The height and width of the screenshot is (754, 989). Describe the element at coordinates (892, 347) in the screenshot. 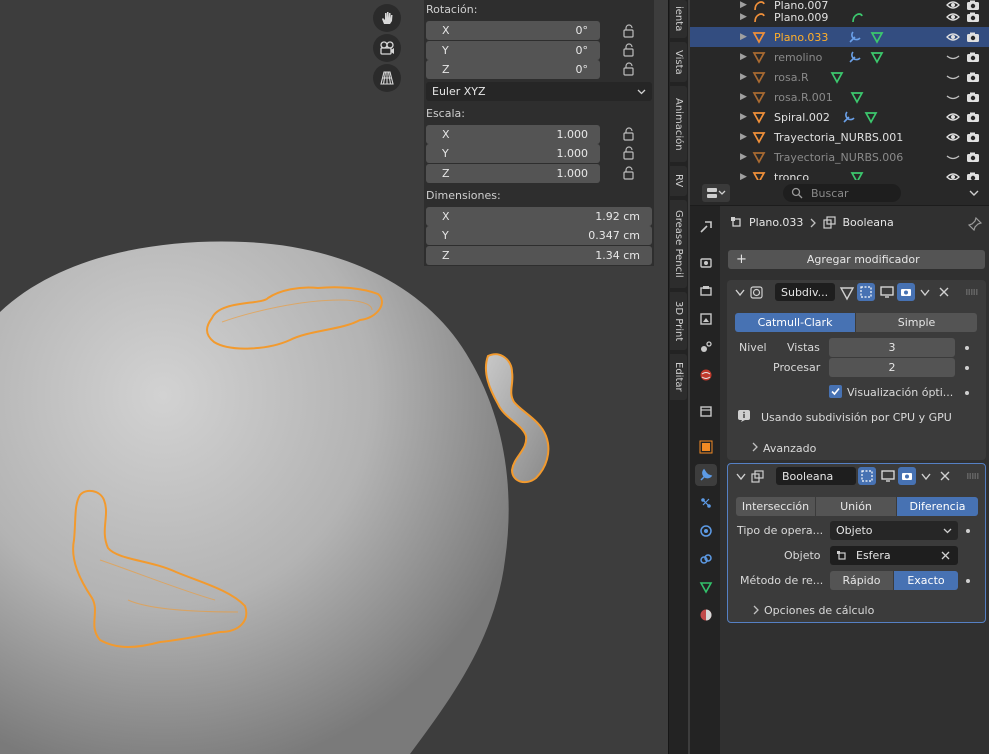

I see `viewport-levels-field: 3` at that location.